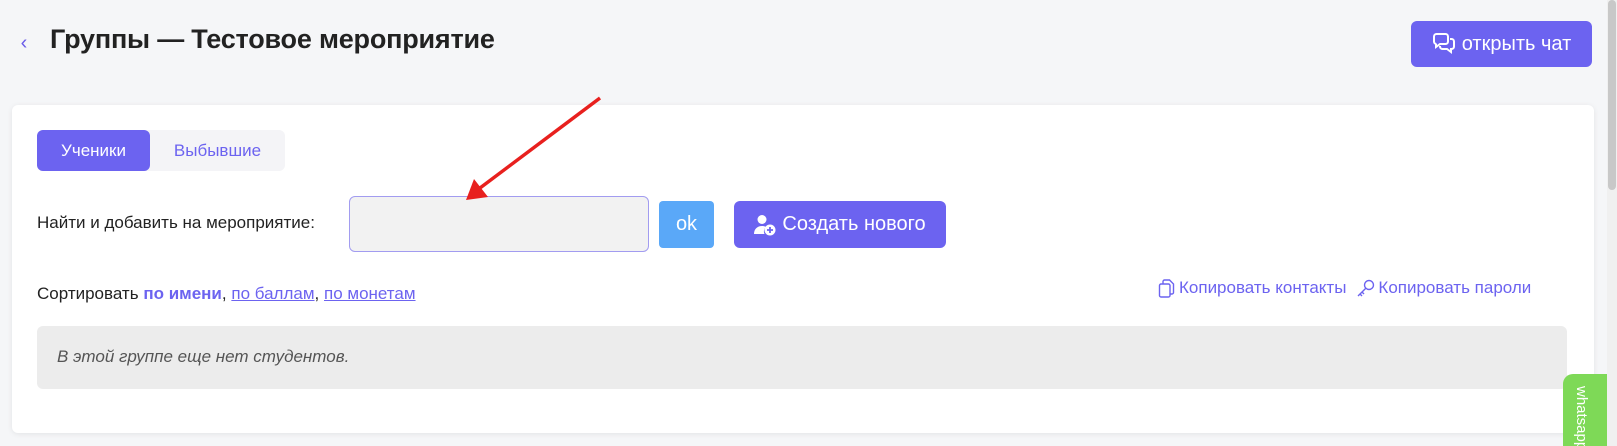 This screenshot has height=446, width=1617. I want to click on scrollbar-thumb, so click(1612, 95).